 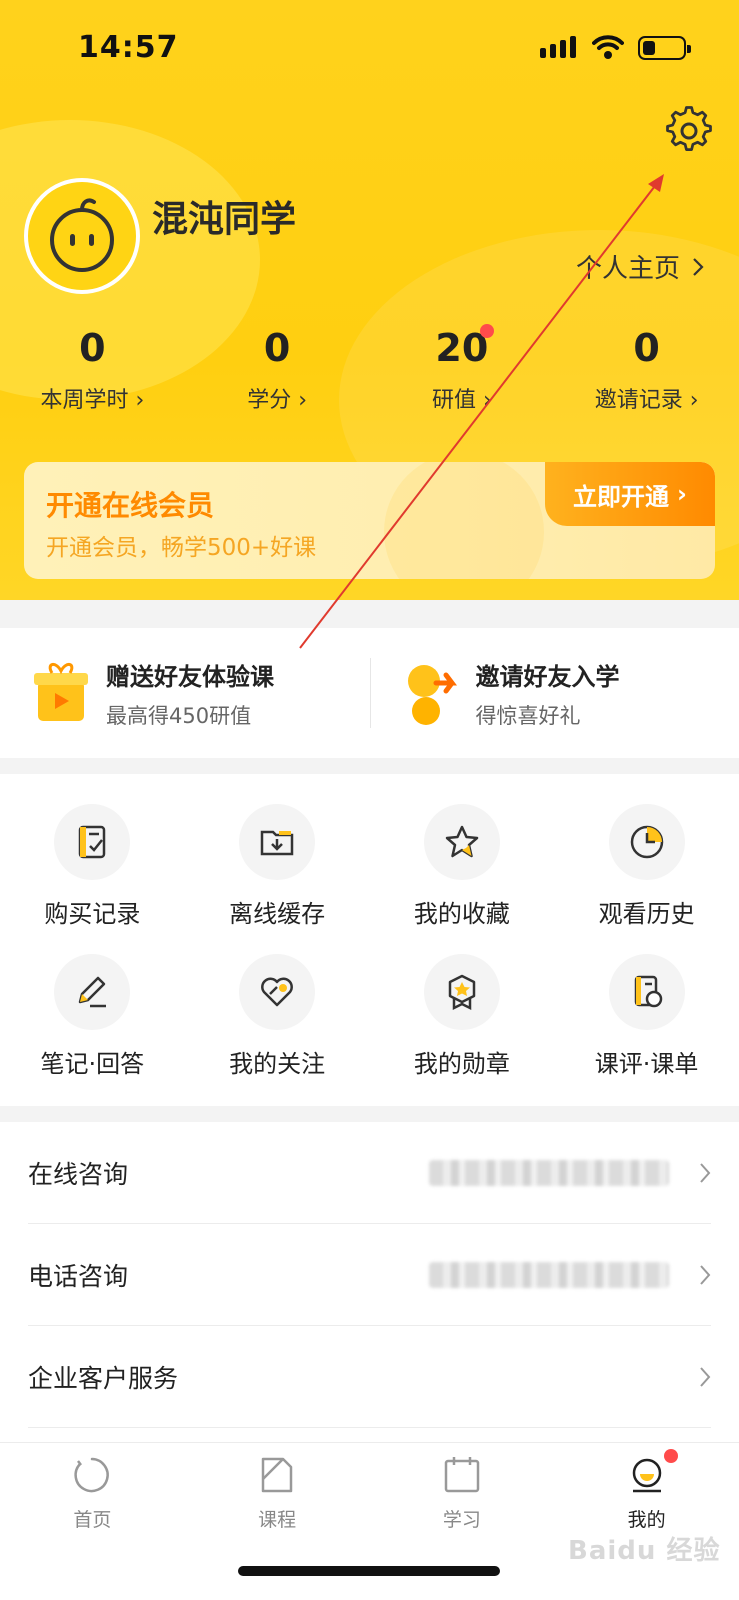 What do you see at coordinates (608, 47) in the screenshot?
I see `wifi-icon` at bounding box center [608, 47].